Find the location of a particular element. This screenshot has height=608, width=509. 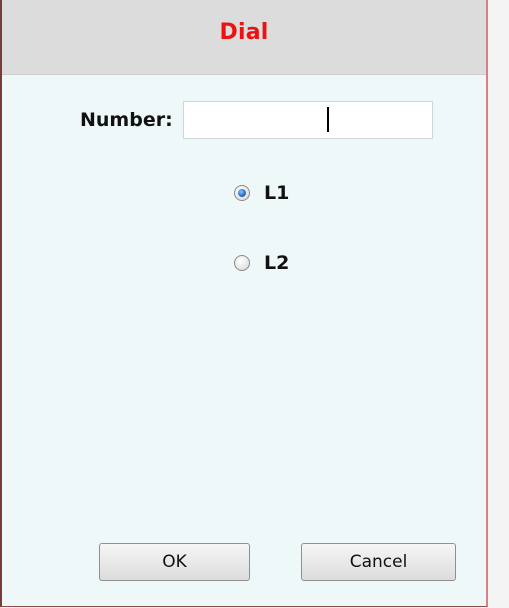

text-caret is located at coordinates (328, 119).